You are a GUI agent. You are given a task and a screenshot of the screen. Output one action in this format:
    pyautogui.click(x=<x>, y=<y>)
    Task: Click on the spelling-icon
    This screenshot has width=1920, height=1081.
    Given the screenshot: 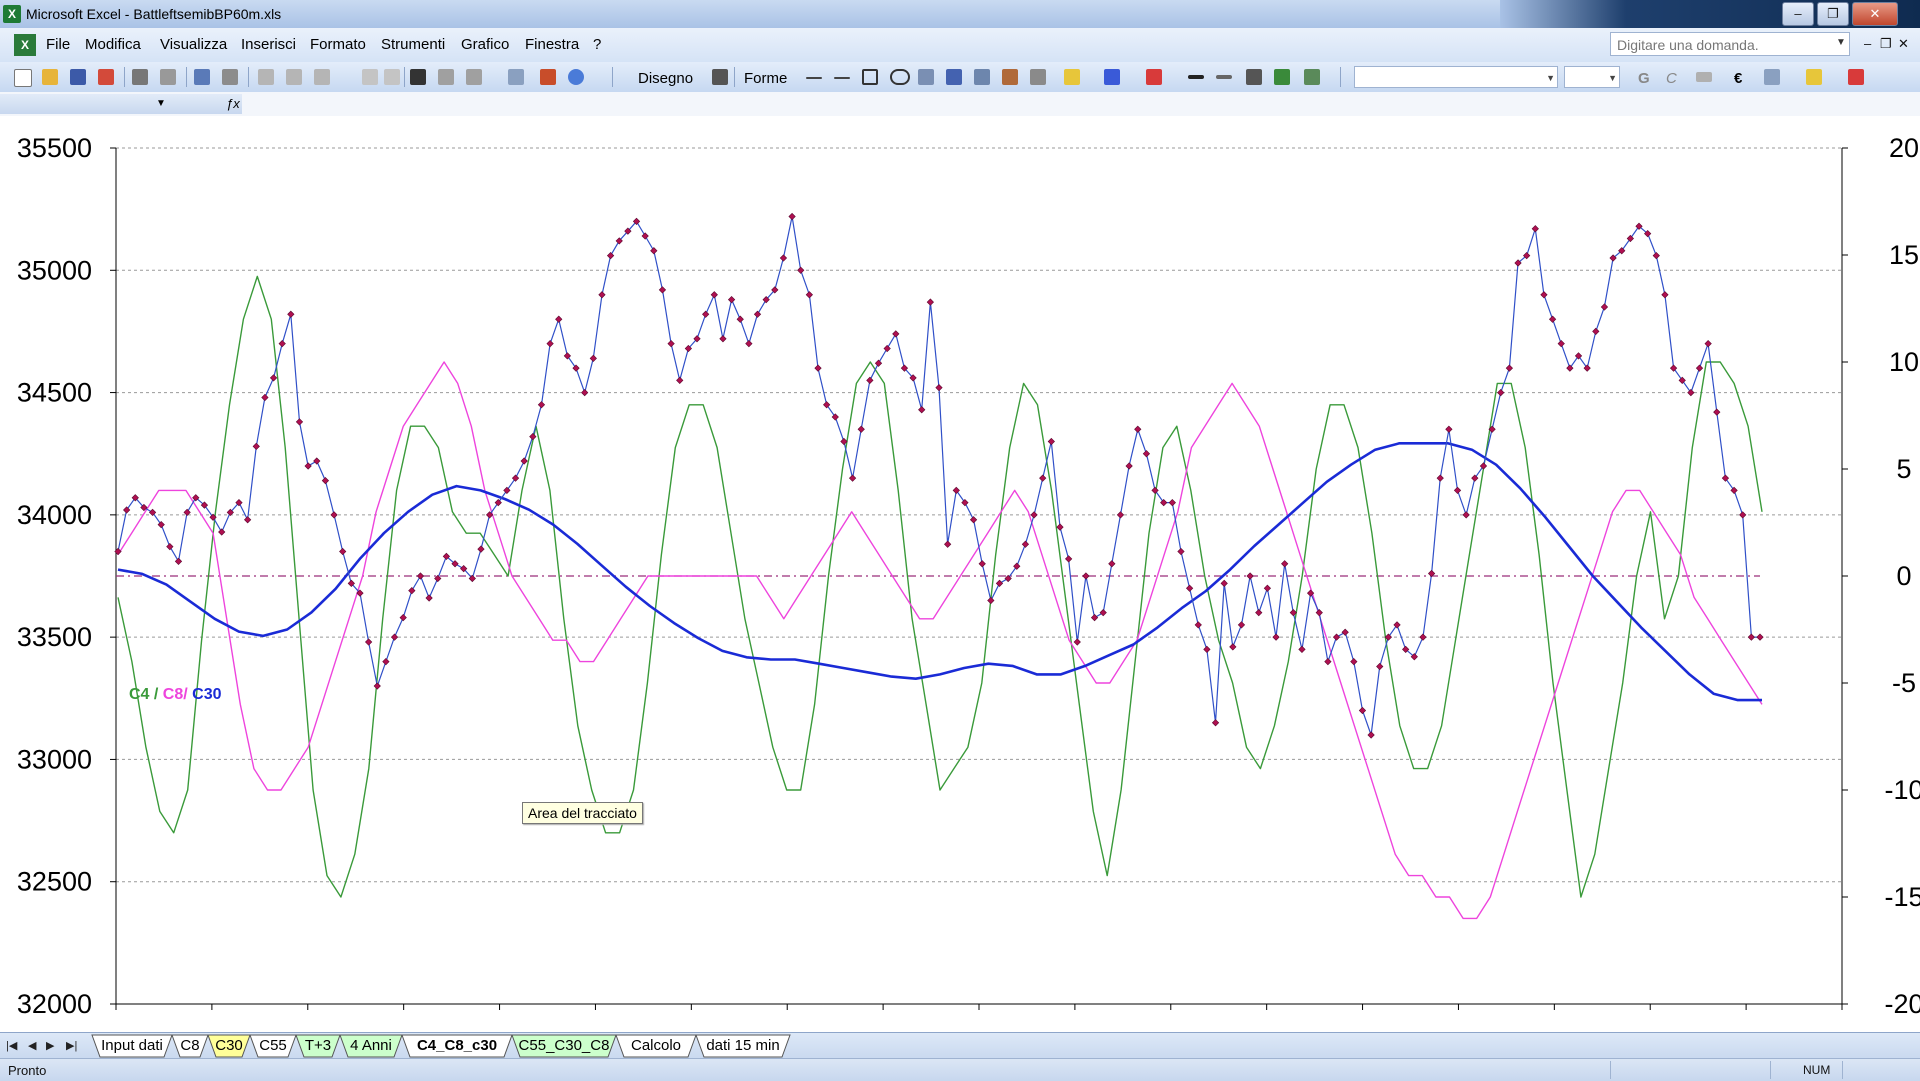 What is the action you would take?
    pyautogui.click(x=202, y=77)
    